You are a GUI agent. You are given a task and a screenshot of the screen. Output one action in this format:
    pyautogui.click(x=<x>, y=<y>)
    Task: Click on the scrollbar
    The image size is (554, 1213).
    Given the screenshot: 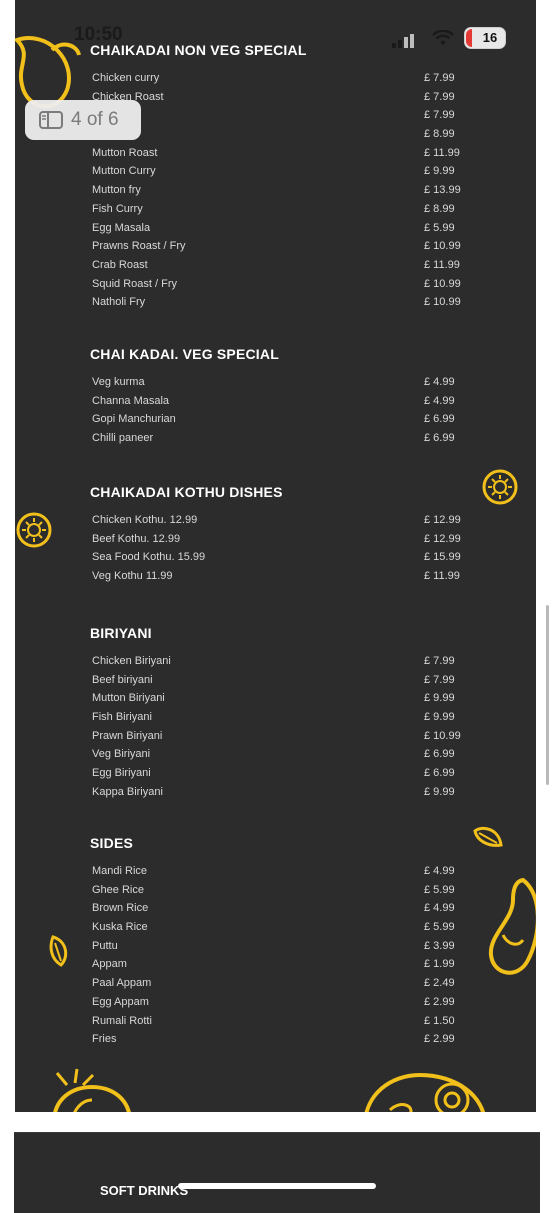 What is the action you would take?
    pyautogui.click(x=547, y=695)
    